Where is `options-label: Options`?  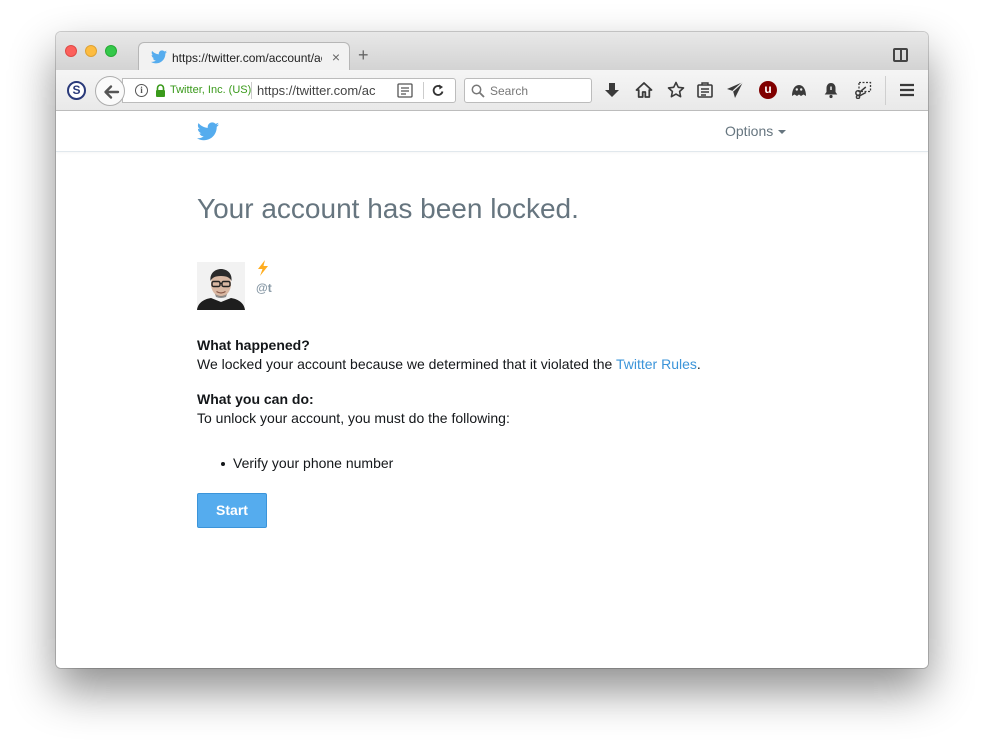 options-label: Options is located at coordinates (749, 131).